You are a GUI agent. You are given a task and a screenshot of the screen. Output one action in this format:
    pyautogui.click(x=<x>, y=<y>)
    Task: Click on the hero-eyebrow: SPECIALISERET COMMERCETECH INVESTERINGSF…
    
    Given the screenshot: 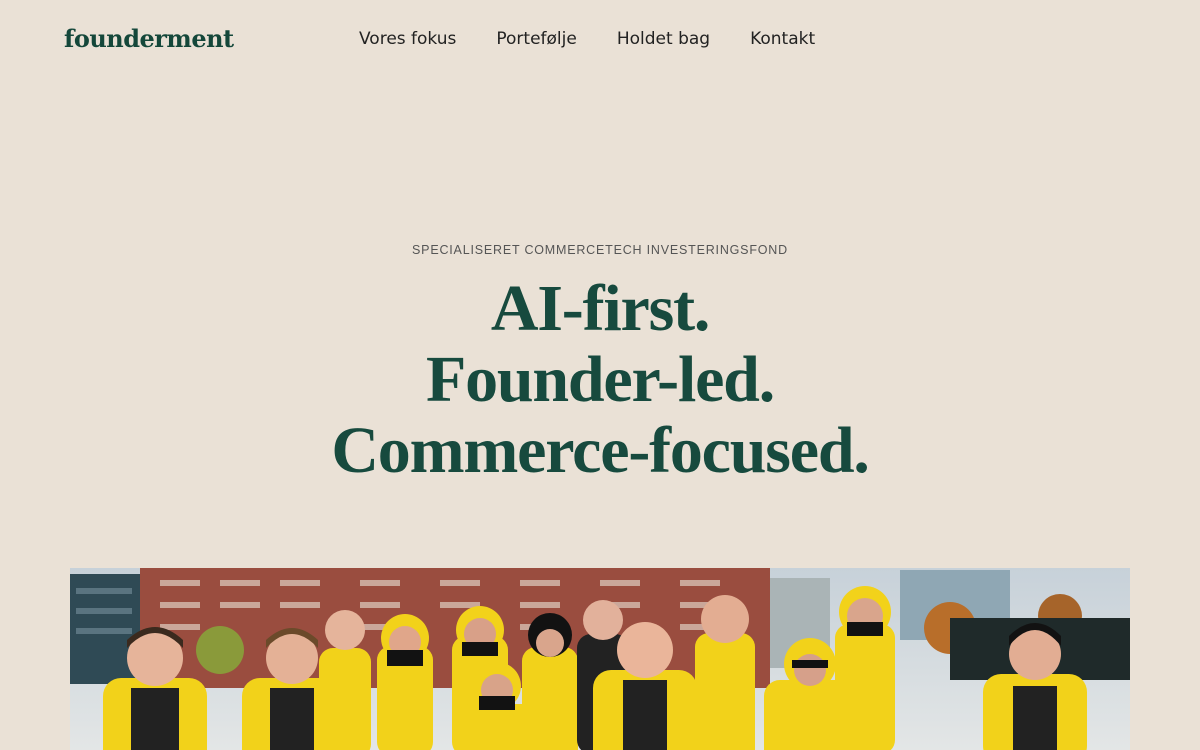 What is the action you would take?
    pyautogui.click(x=600, y=250)
    